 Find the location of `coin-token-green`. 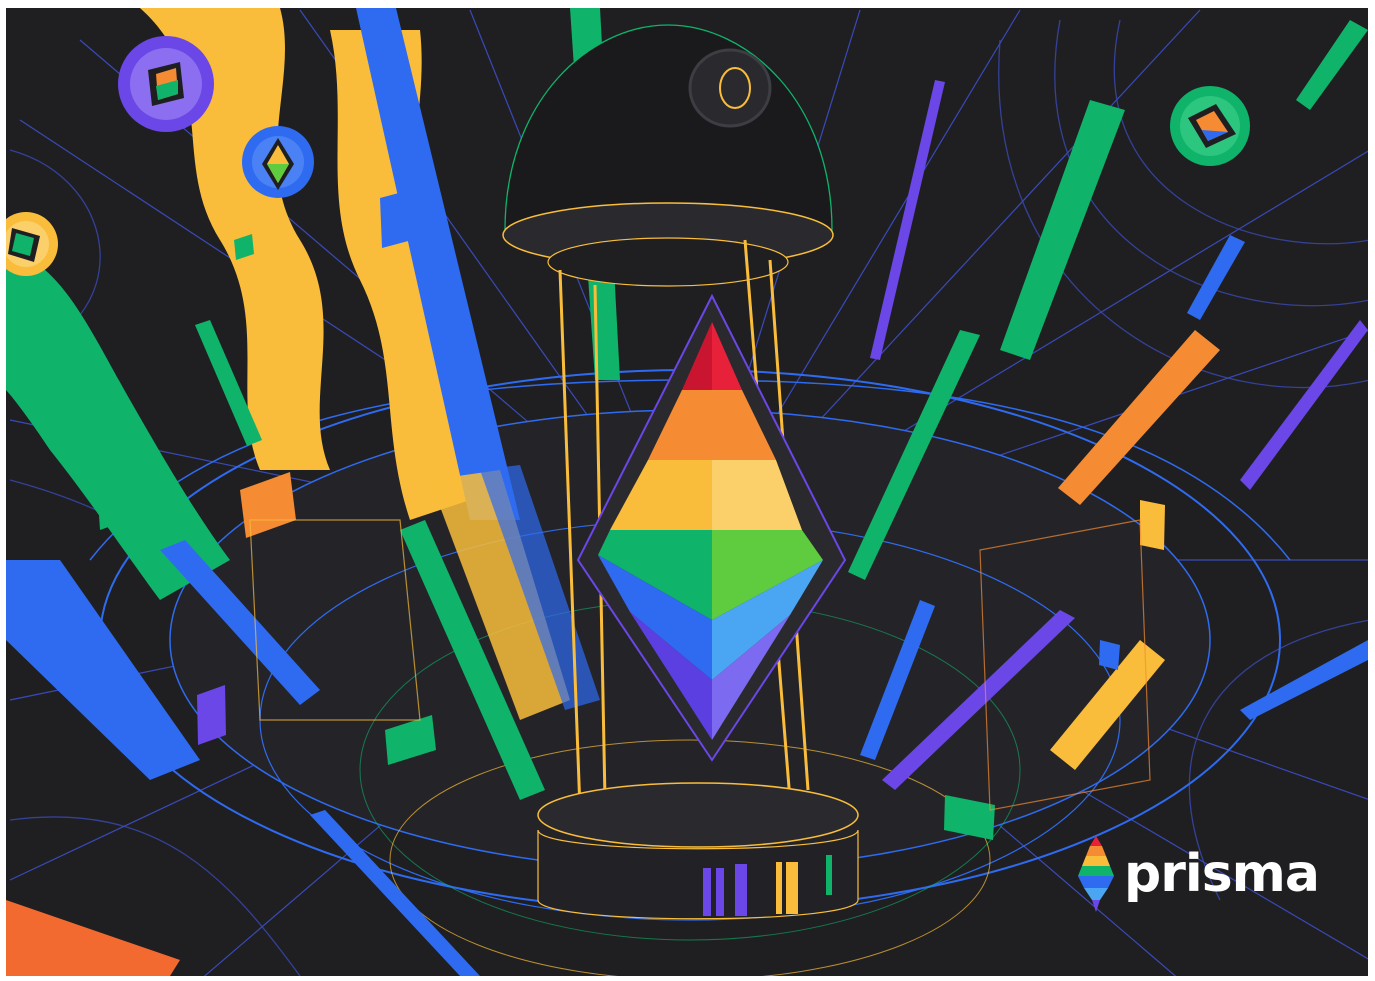

coin-token-green is located at coordinates (1210, 126).